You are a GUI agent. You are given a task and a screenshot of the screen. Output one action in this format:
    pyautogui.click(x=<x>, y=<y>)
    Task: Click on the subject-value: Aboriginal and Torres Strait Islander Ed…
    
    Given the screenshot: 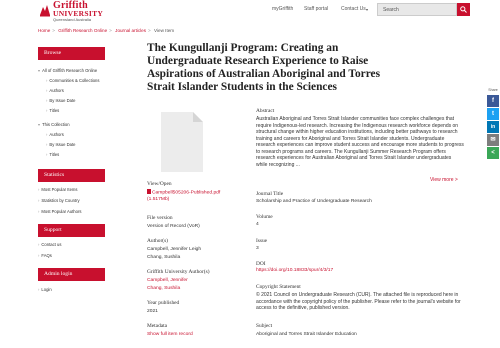 What is the action you would take?
    pyautogui.click(x=306, y=334)
    